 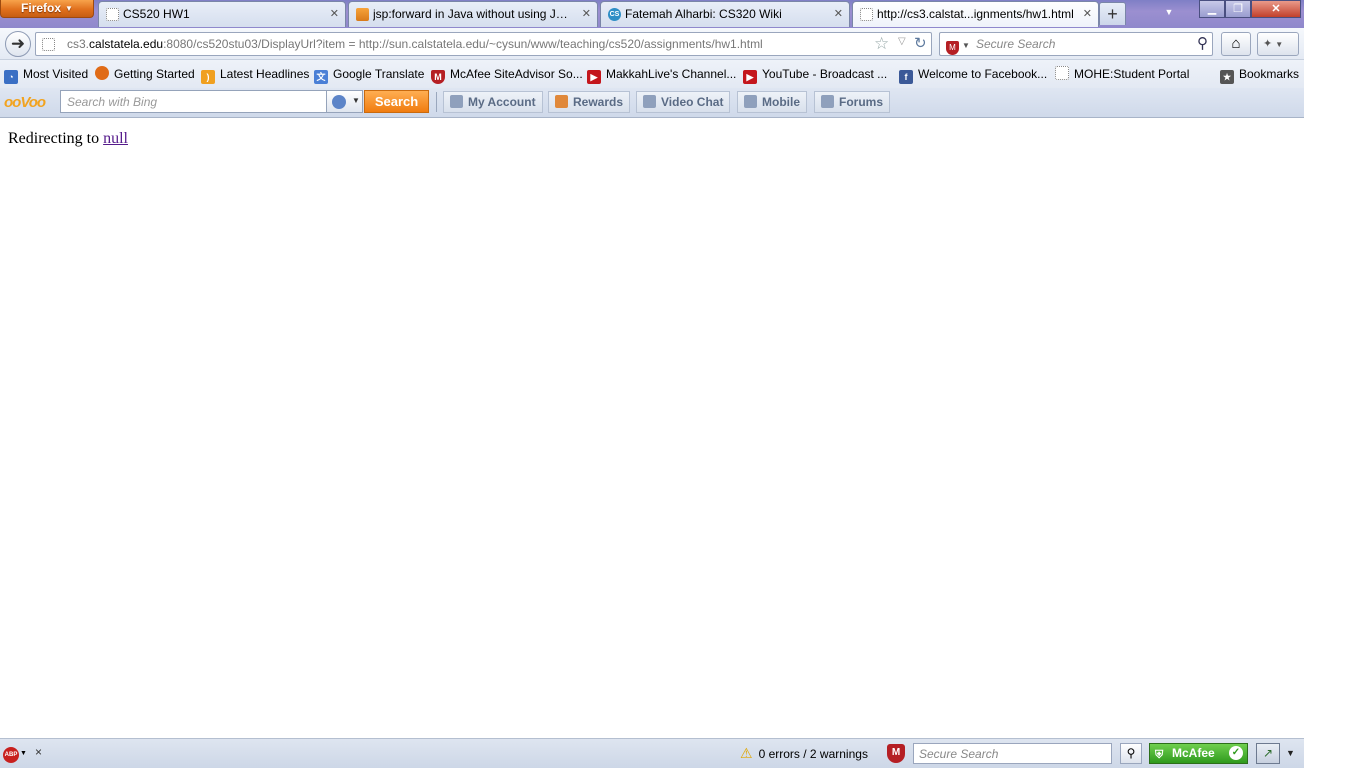 What do you see at coordinates (47, 9) in the screenshot?
I see `firefox-menu-button: Firefox ▼` at bounding box center [47, 9].